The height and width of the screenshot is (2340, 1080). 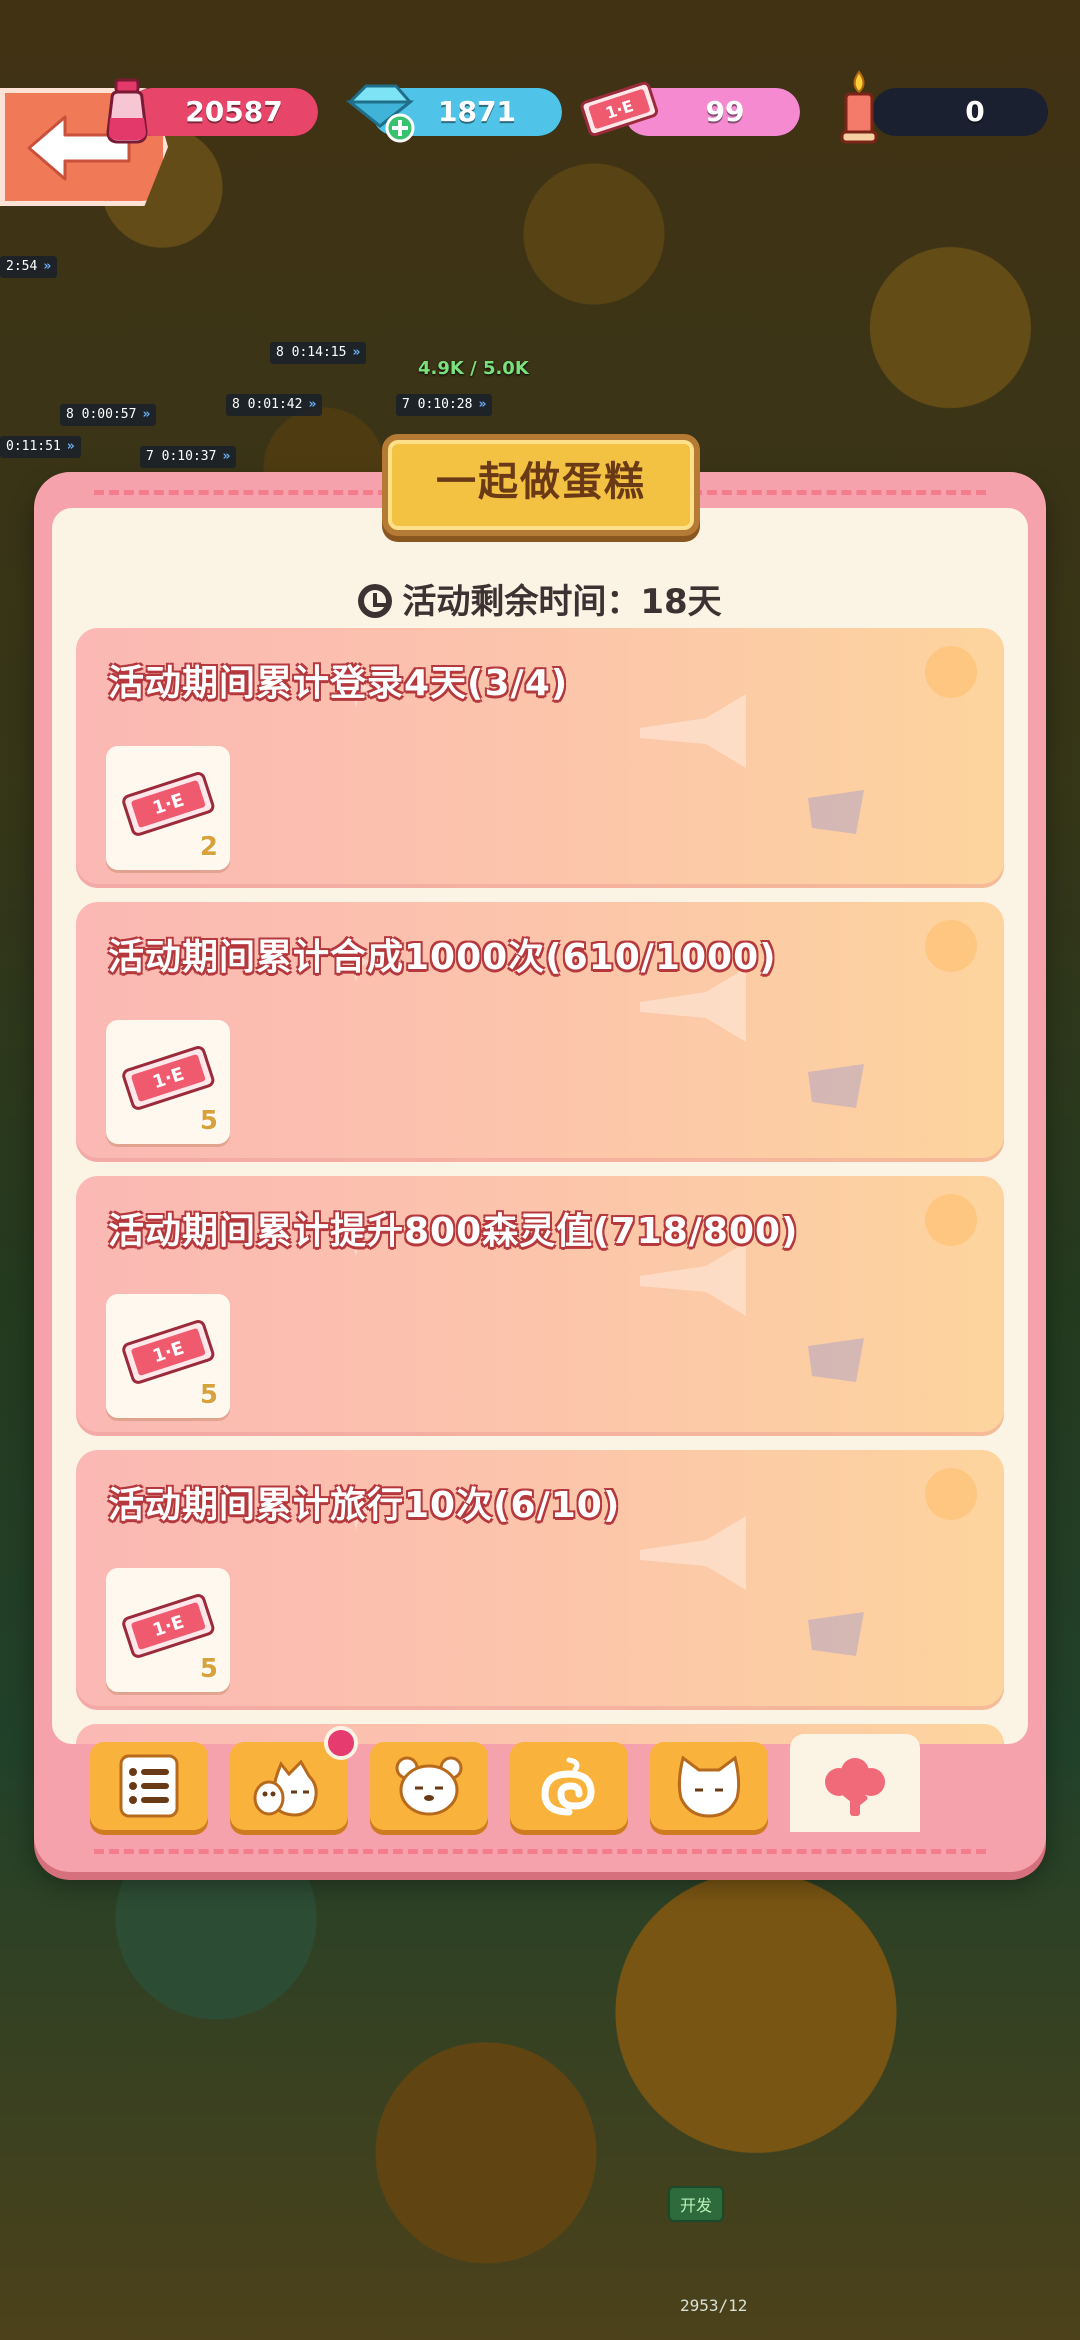 I want to click on tab-bar, so click(x=540, y=1779).